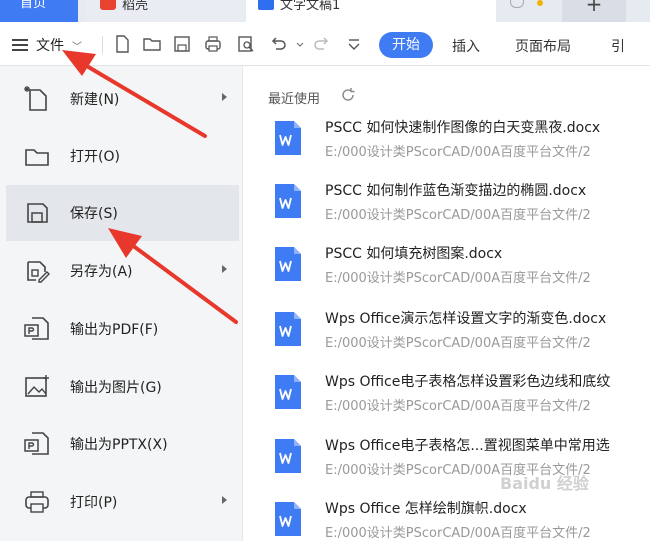 This screenshot has height=541, width=650. I want to click on menu-item-open: 打开(O), so click(122, 156).